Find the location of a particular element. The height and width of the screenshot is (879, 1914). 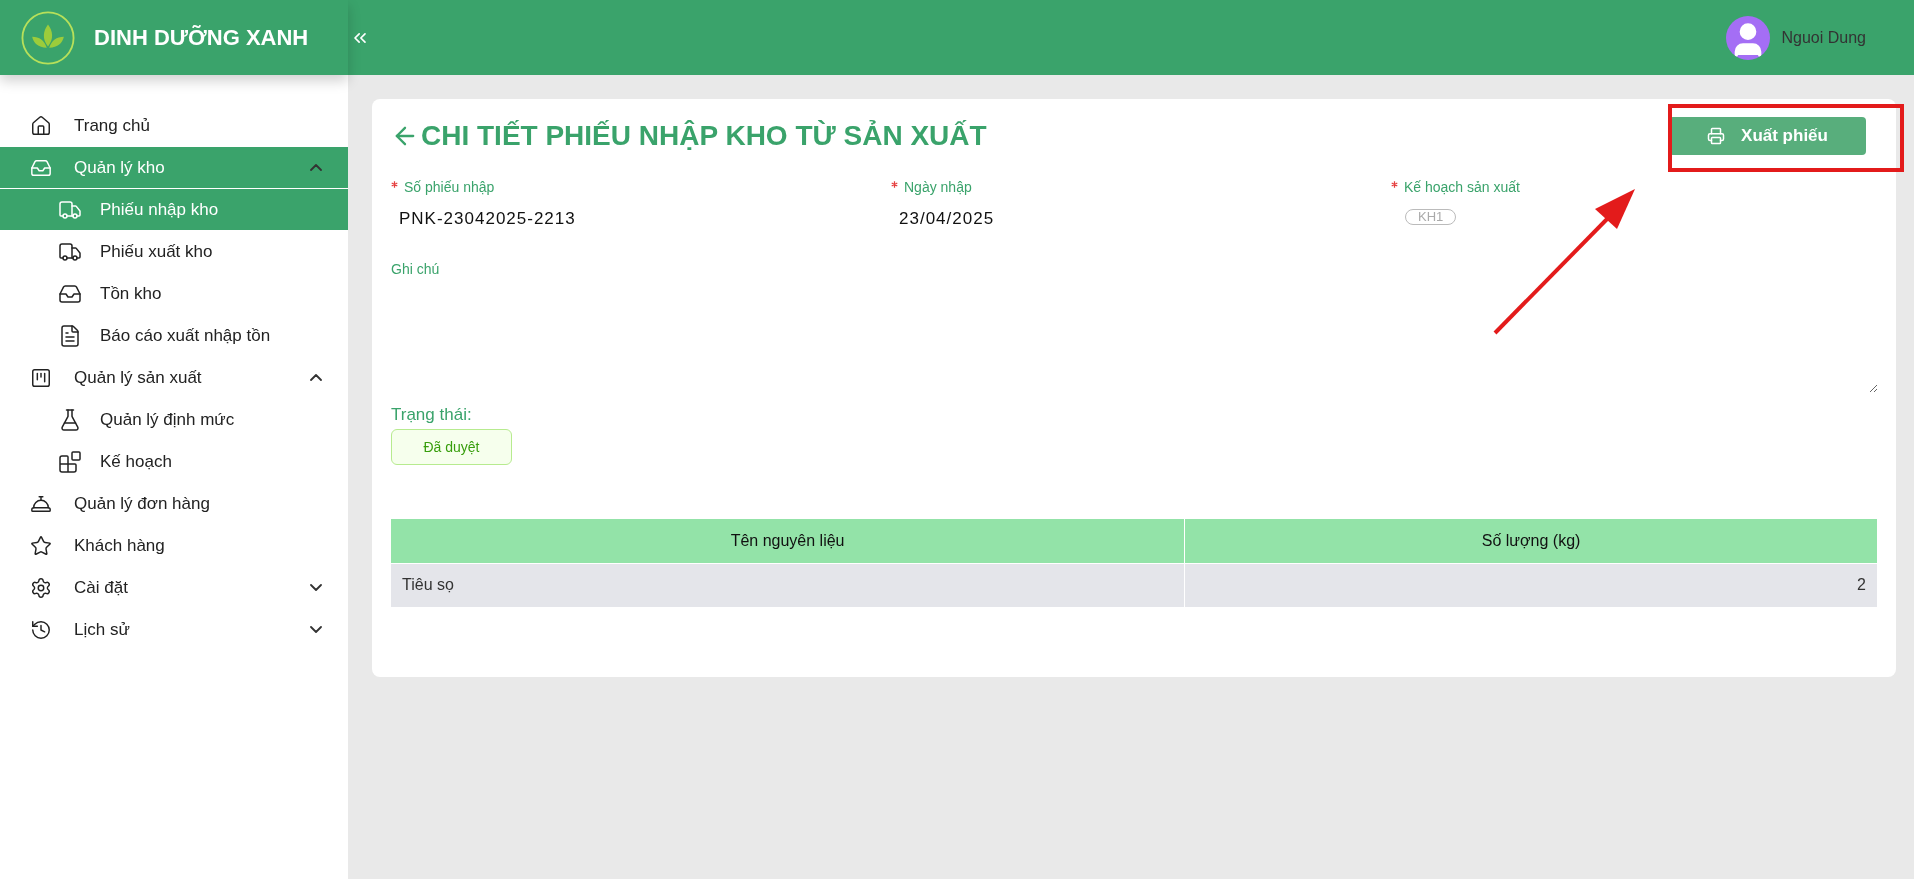

settings-icon is located at coordinates (41, 587).